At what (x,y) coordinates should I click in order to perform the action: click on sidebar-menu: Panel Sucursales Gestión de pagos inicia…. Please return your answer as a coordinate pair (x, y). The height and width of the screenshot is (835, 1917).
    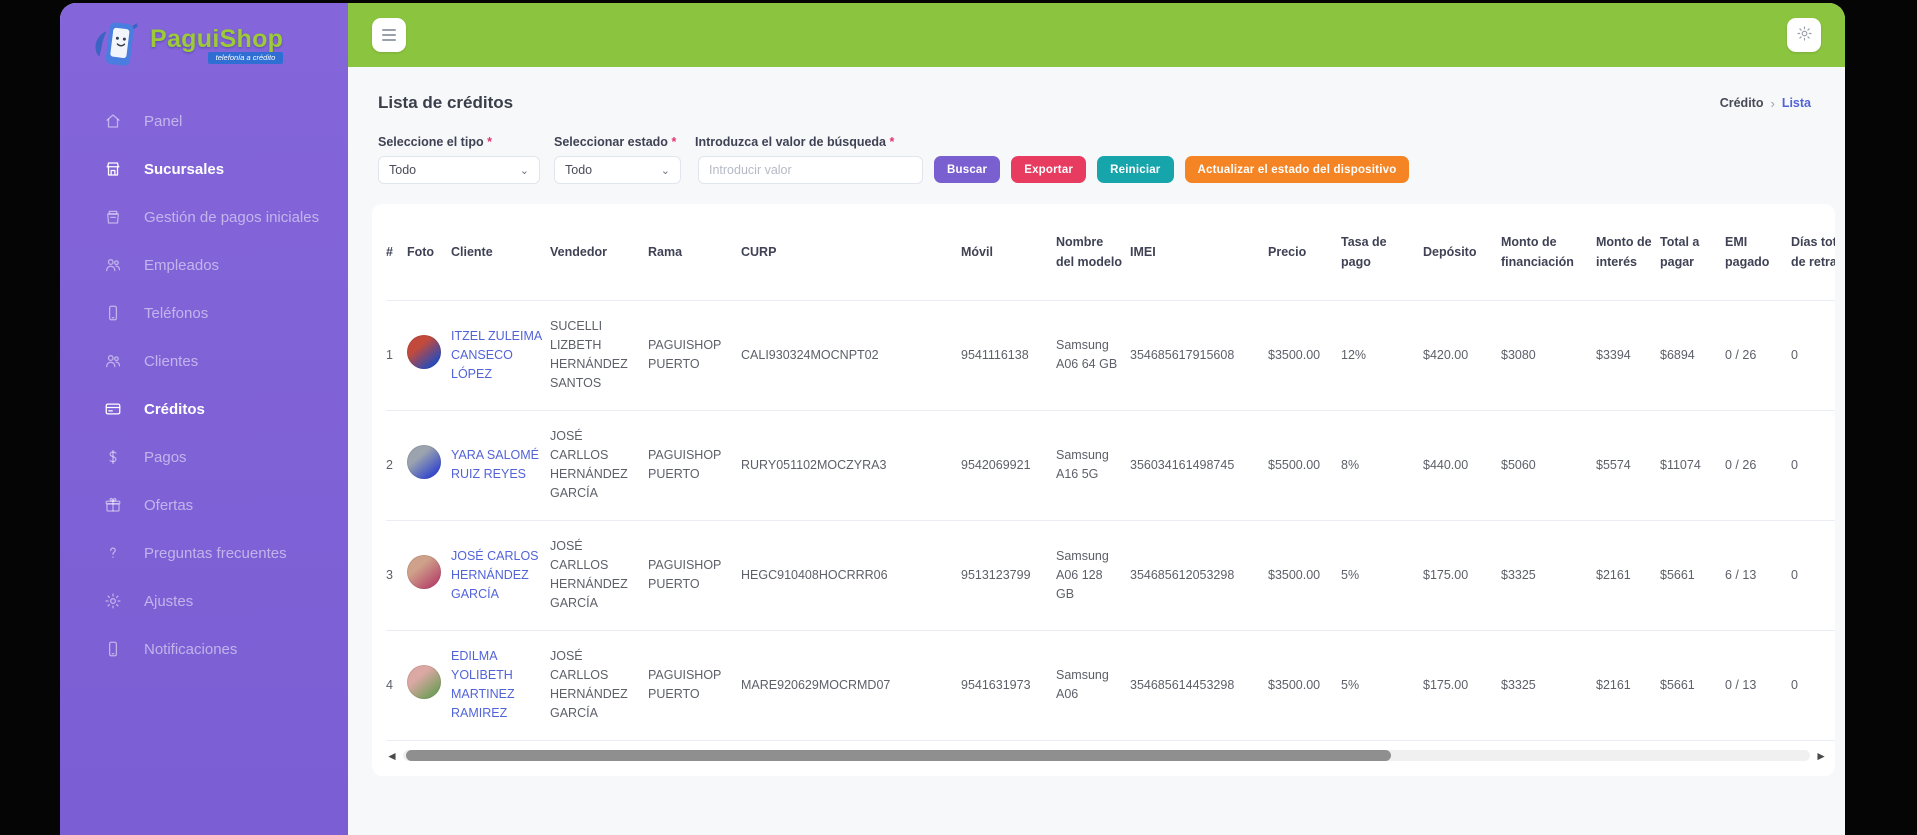
    Looking at the image, I should click on (204, 385).